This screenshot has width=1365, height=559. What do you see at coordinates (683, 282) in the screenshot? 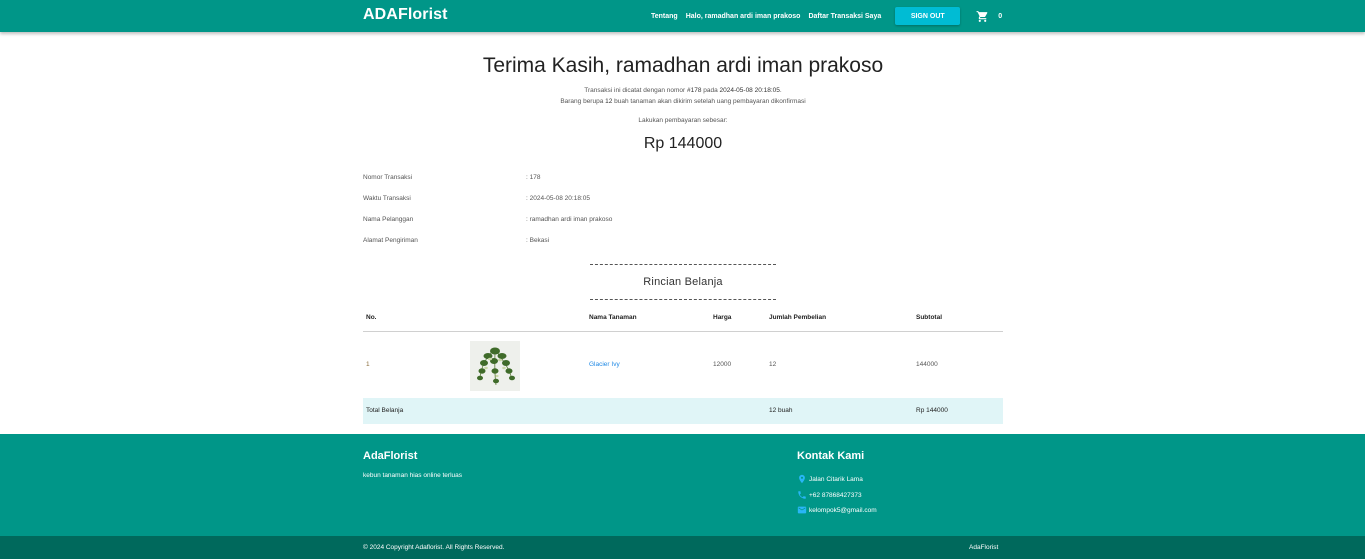
I see `section-title: Rincian Belanja` at bounding box center [683, 282].